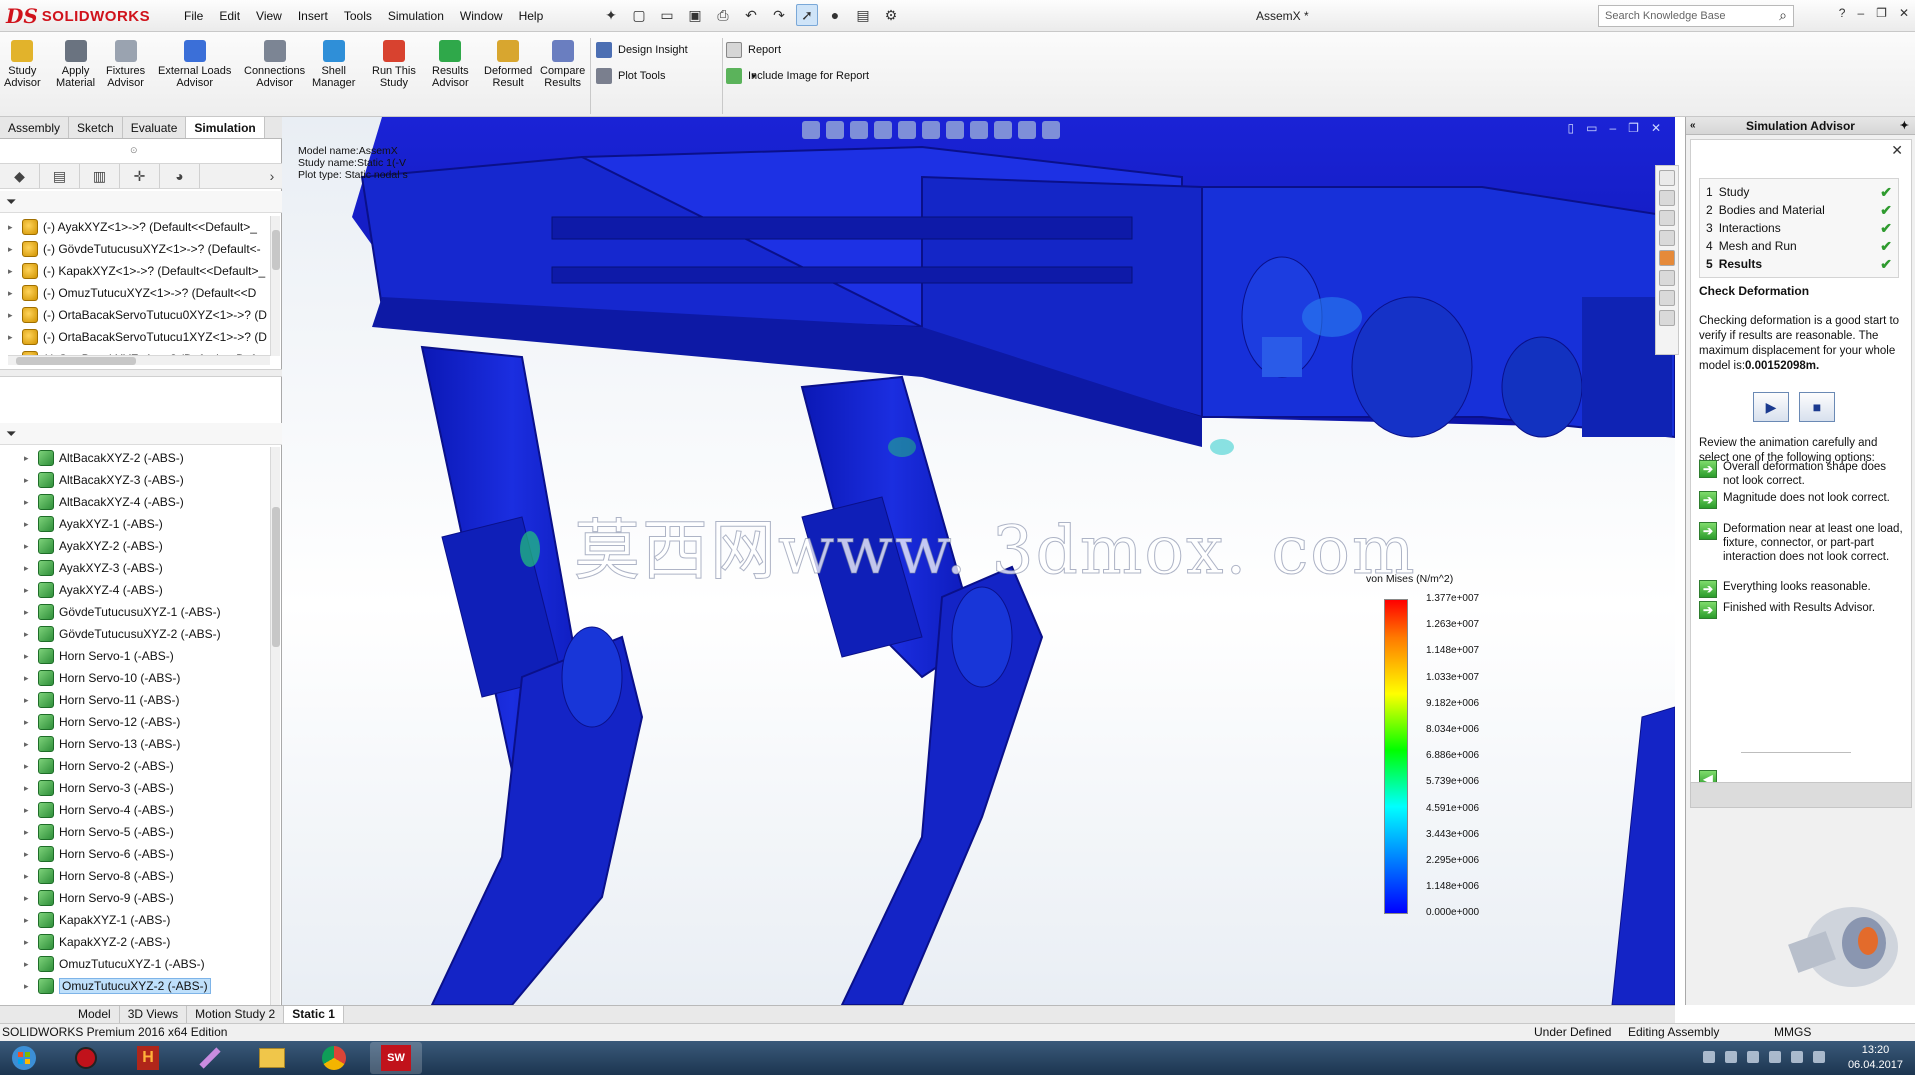  I want to click on tree-item: ▸ Horn Servo-13 (-ABS-), so click(148, 744).